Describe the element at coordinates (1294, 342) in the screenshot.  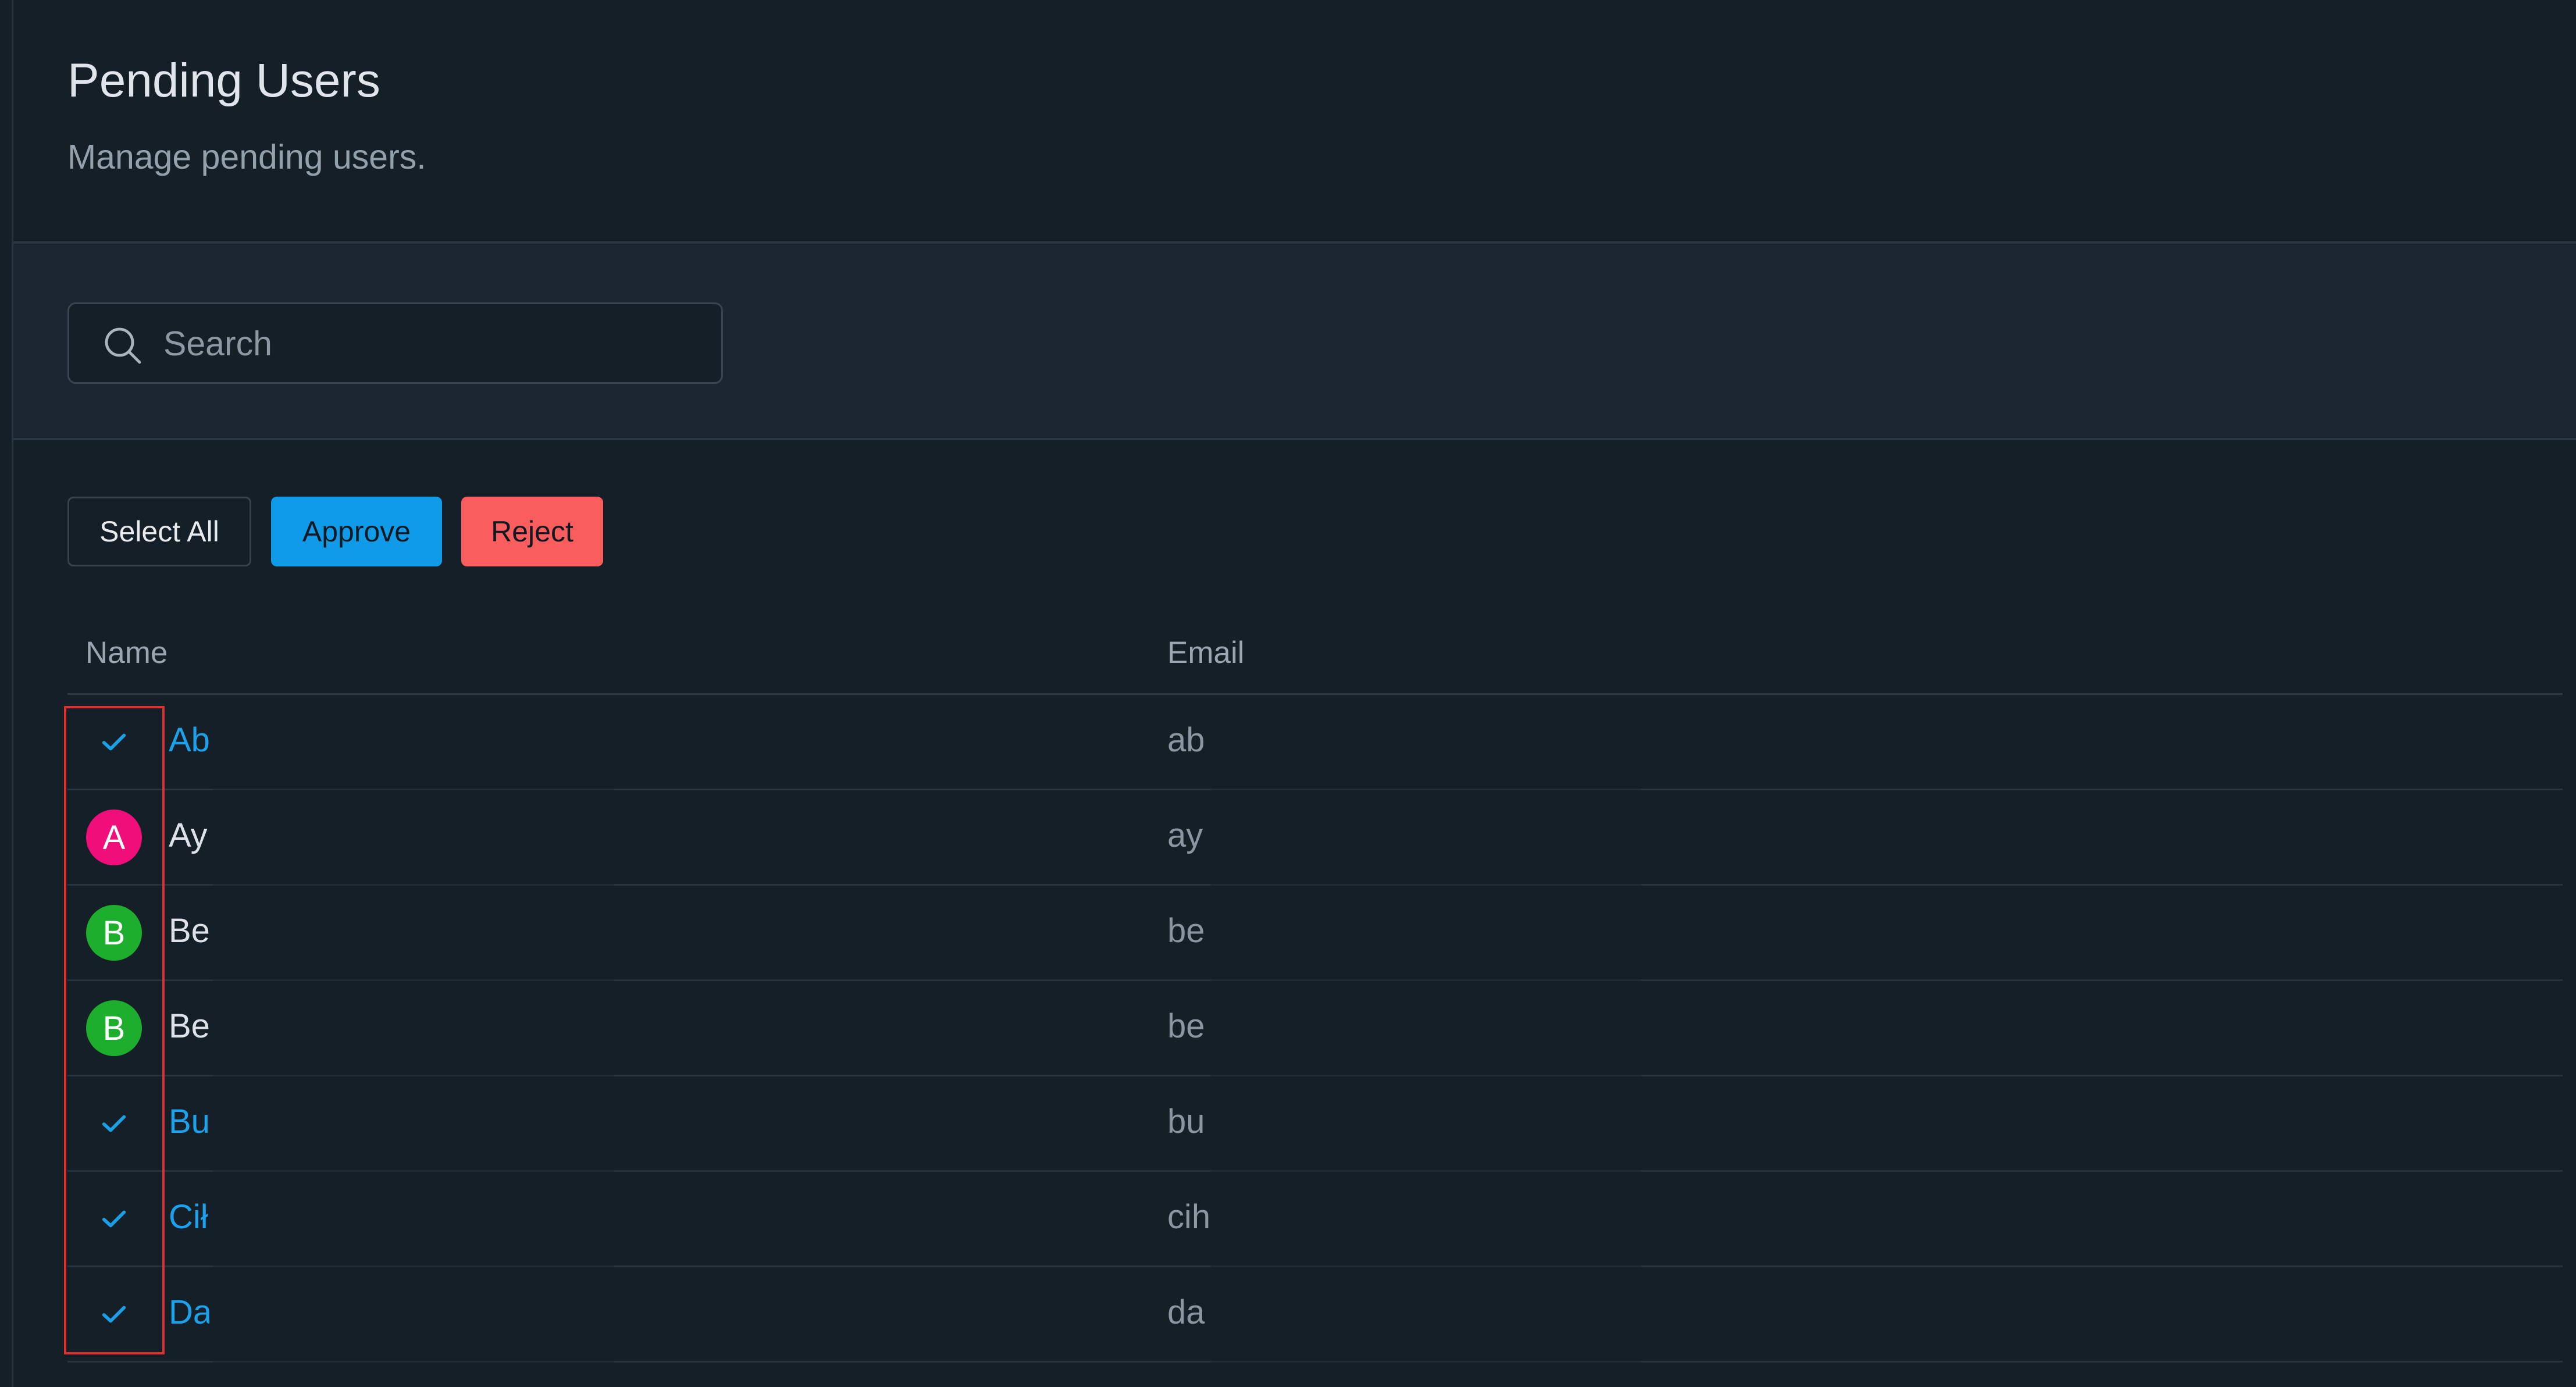
I see `search-toolbar: Search` at that location.